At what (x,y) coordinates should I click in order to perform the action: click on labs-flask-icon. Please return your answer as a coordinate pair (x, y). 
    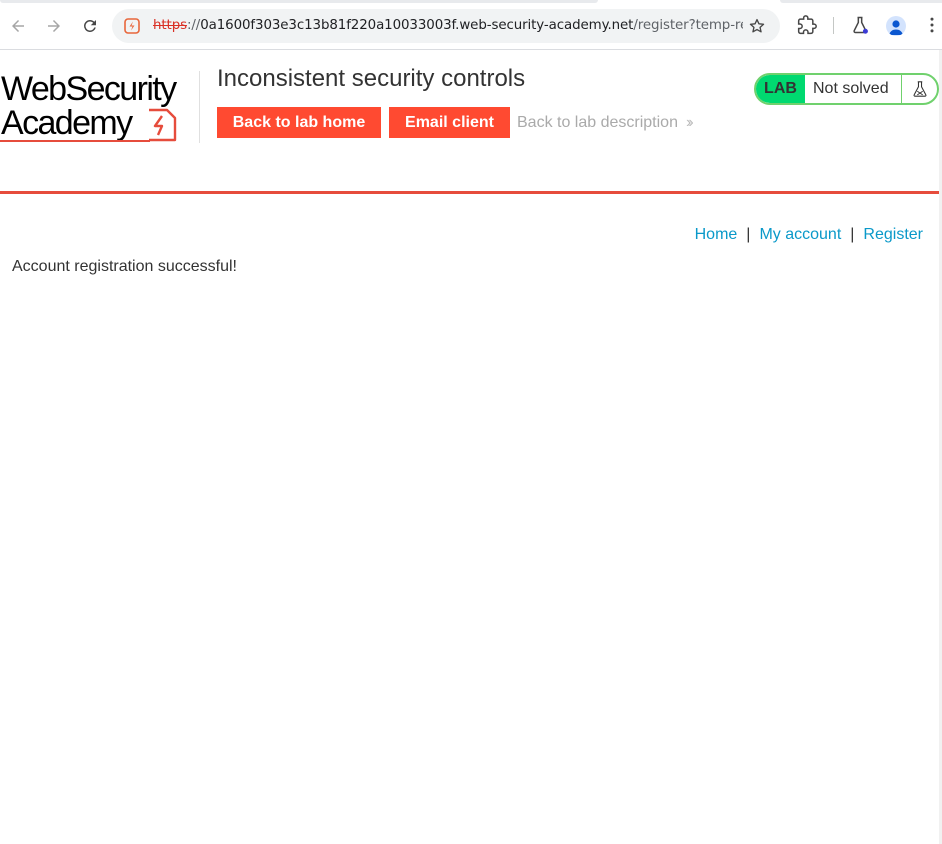
    Looking at the image, I should click on (860, 25).